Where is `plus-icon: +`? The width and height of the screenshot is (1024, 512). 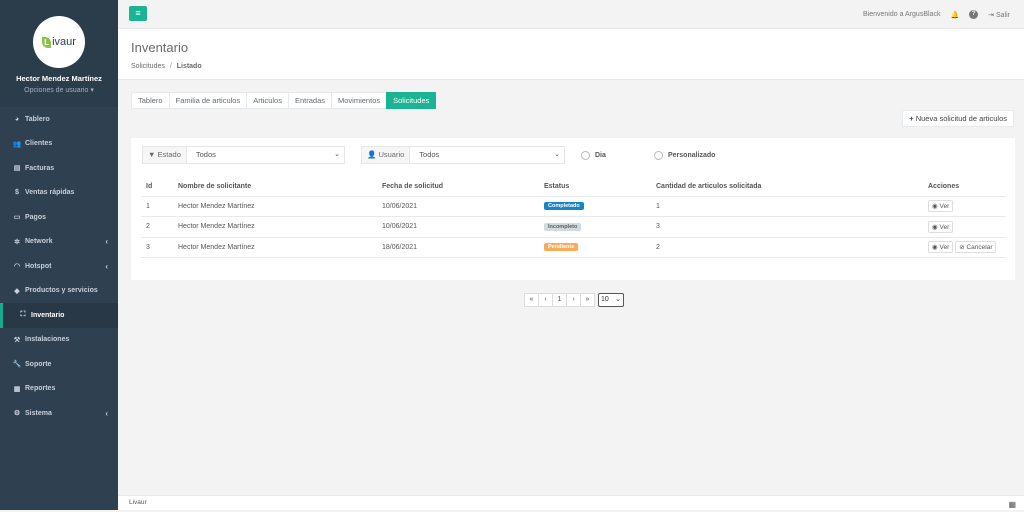 plus-icon: + is located at coordinates (911, 118).